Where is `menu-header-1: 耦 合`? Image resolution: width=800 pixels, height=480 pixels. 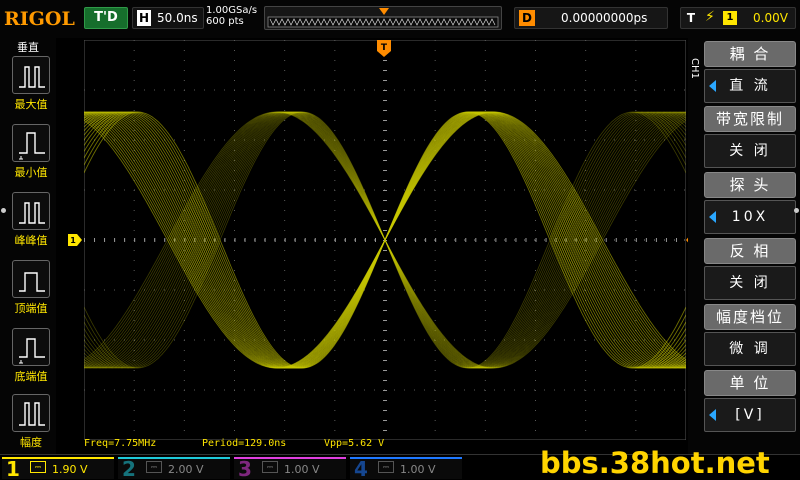
menu-header-1: 耦 合 is located at coordinates (750, 54).